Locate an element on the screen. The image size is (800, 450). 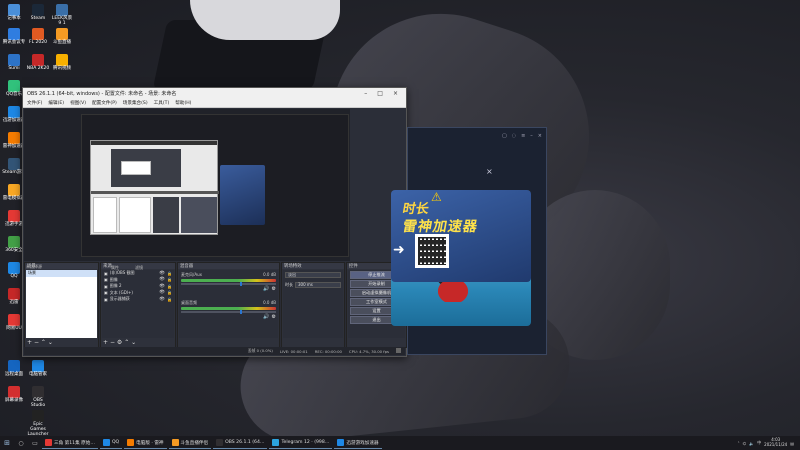
menu-profile: 配置文件(P) is located at coordinates (104, 103).